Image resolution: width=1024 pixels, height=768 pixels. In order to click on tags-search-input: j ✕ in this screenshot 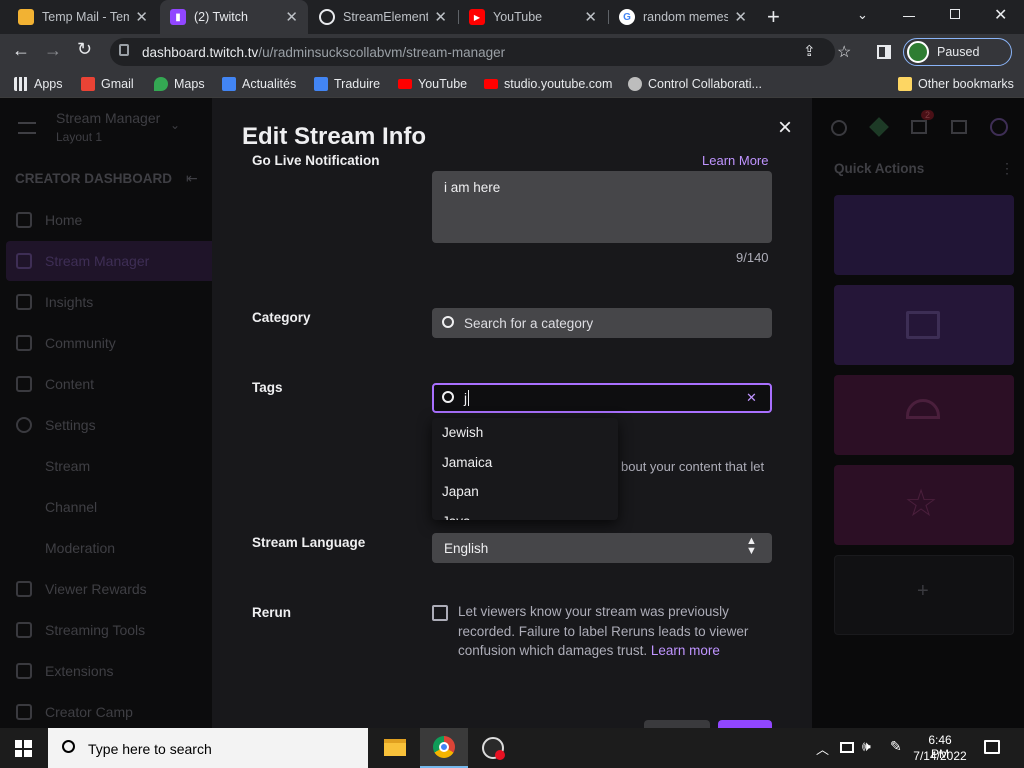, I will do `click(602, 398)`.